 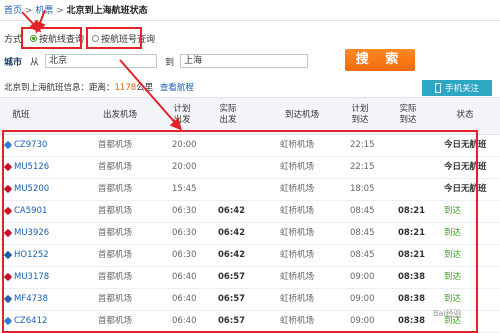 I want to click on annotation-arrows, so click(x=101, y=70).